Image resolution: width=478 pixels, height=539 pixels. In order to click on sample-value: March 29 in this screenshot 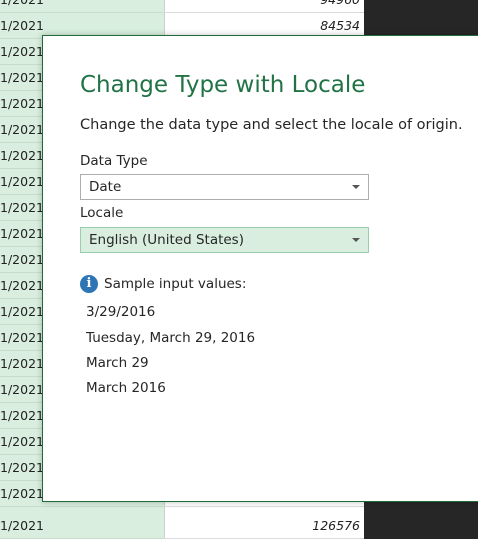, I will do `click(117, 363)`.